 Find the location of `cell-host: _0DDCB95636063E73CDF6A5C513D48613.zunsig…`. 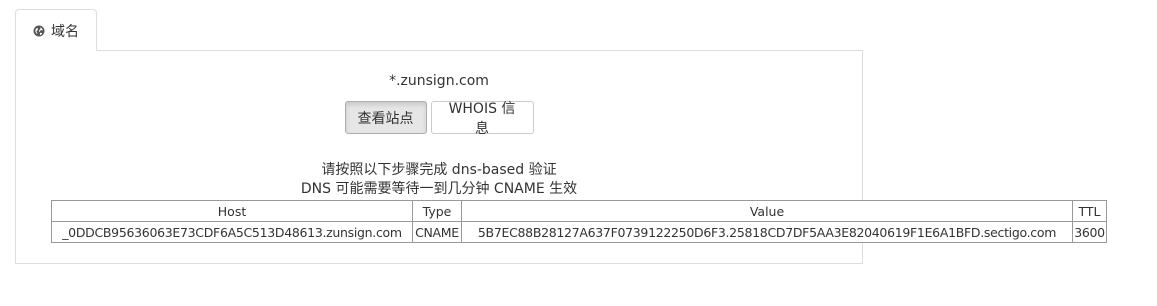

cell-host: _0DDCB95636063E73CDF6A5C513D48613.zunsig… is located at coordinates (232, 232).